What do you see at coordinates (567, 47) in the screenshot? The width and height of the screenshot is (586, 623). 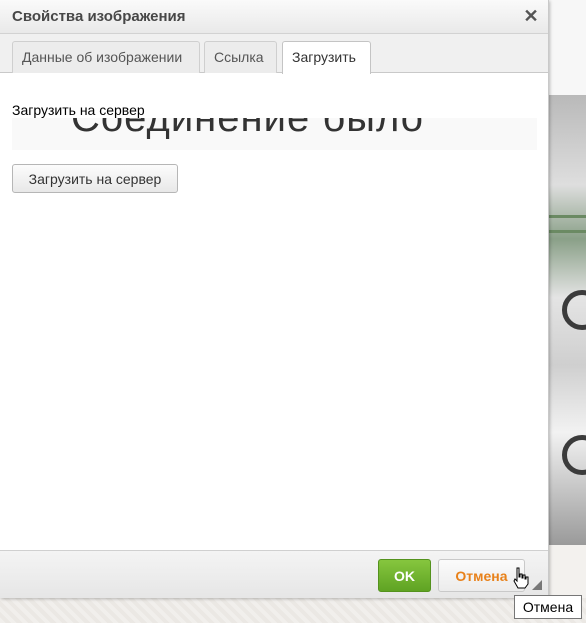 I see `background-page` at bounding box center [567, 47].